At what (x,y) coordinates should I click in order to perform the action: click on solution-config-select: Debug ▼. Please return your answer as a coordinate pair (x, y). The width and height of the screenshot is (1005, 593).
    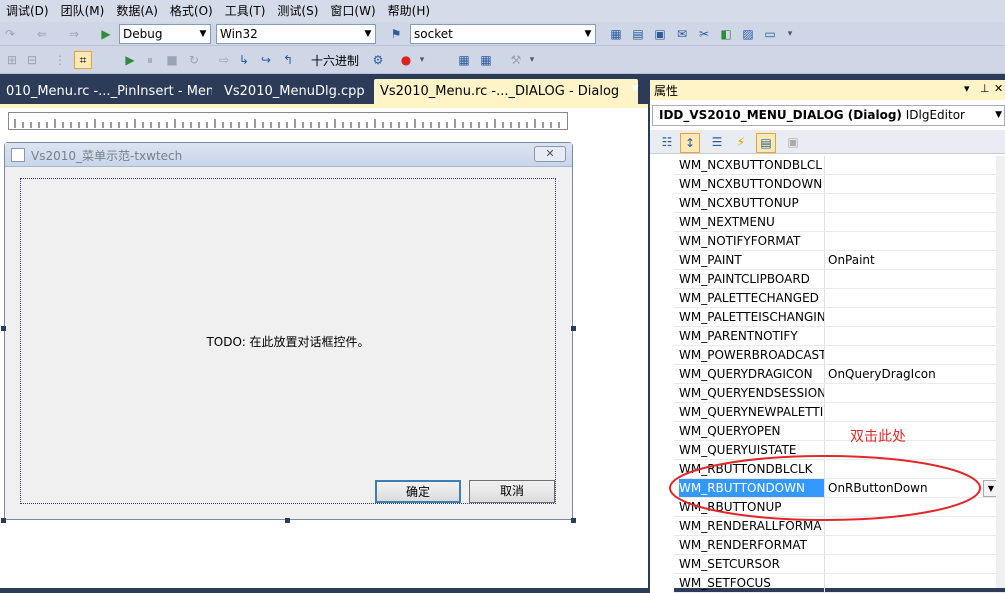
    Looking at the image, I should click on (165, 34).